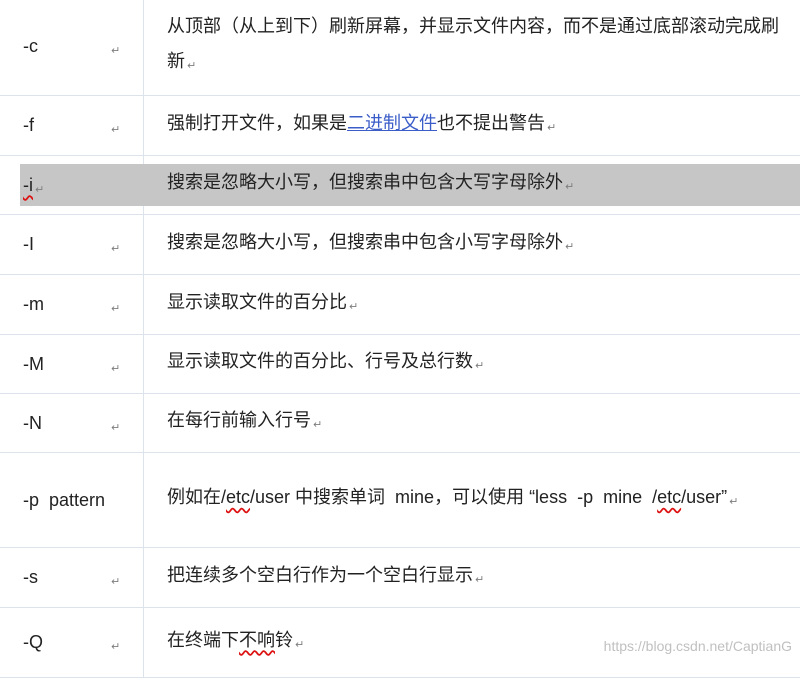 The image size is (800, 678). Describe the element at coordinates (66, 46) in the screenshot. I see `option-flag: -c` at that location.